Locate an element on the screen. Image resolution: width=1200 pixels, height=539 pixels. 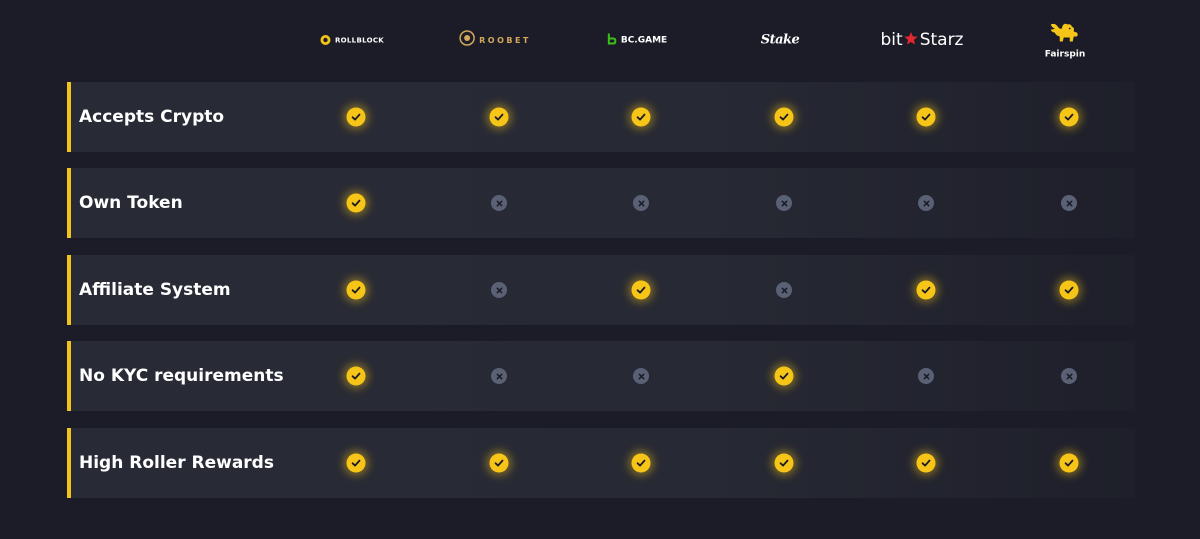
table-row: Affiliate System is located at coordinates (601, 290).